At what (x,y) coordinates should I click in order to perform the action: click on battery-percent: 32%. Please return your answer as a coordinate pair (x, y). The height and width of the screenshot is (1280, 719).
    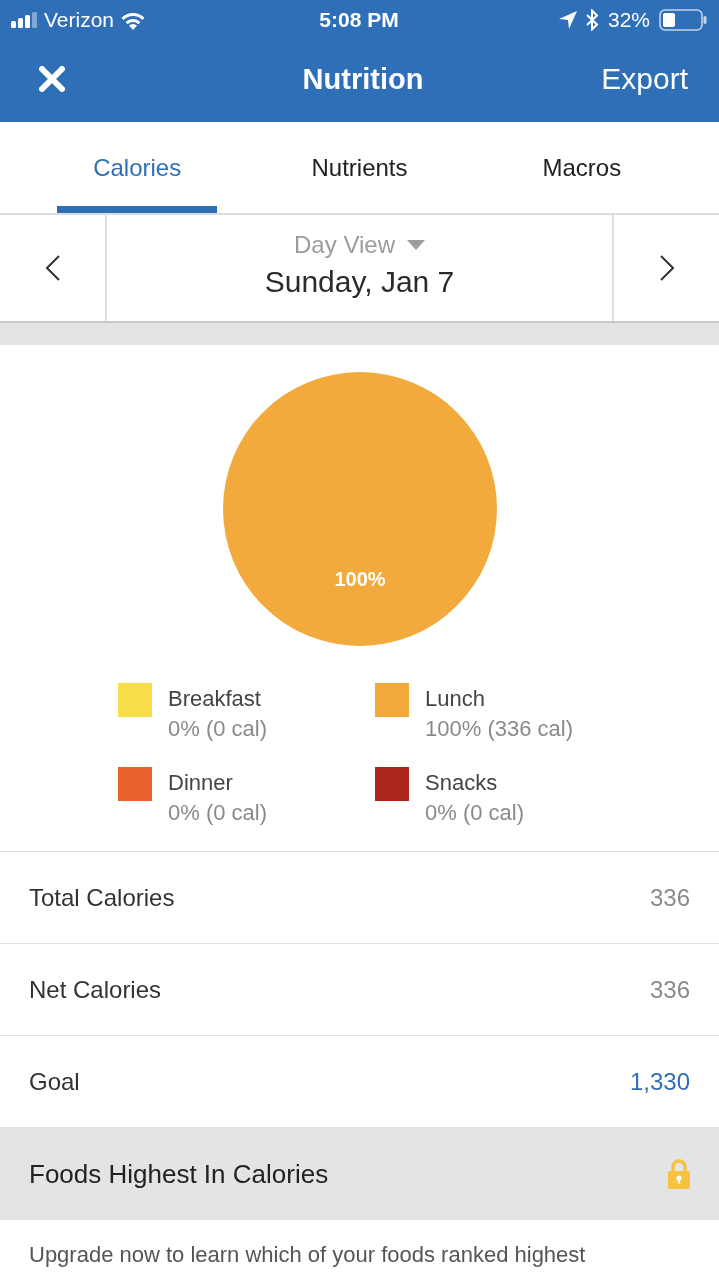
    Looking at the image, I should click on (628, 20).